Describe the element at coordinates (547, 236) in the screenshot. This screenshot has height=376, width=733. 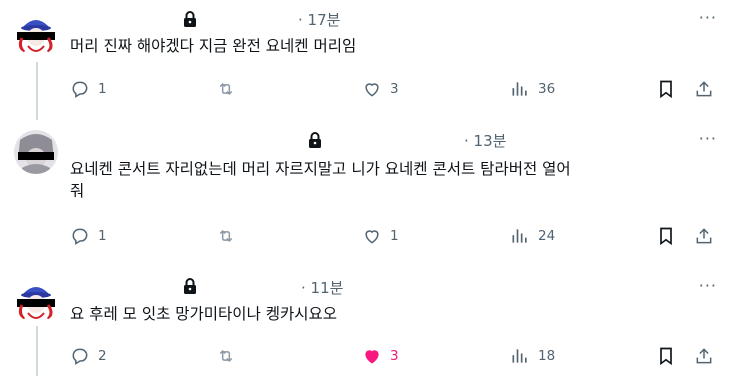
I see `views-count: 24` at that location.